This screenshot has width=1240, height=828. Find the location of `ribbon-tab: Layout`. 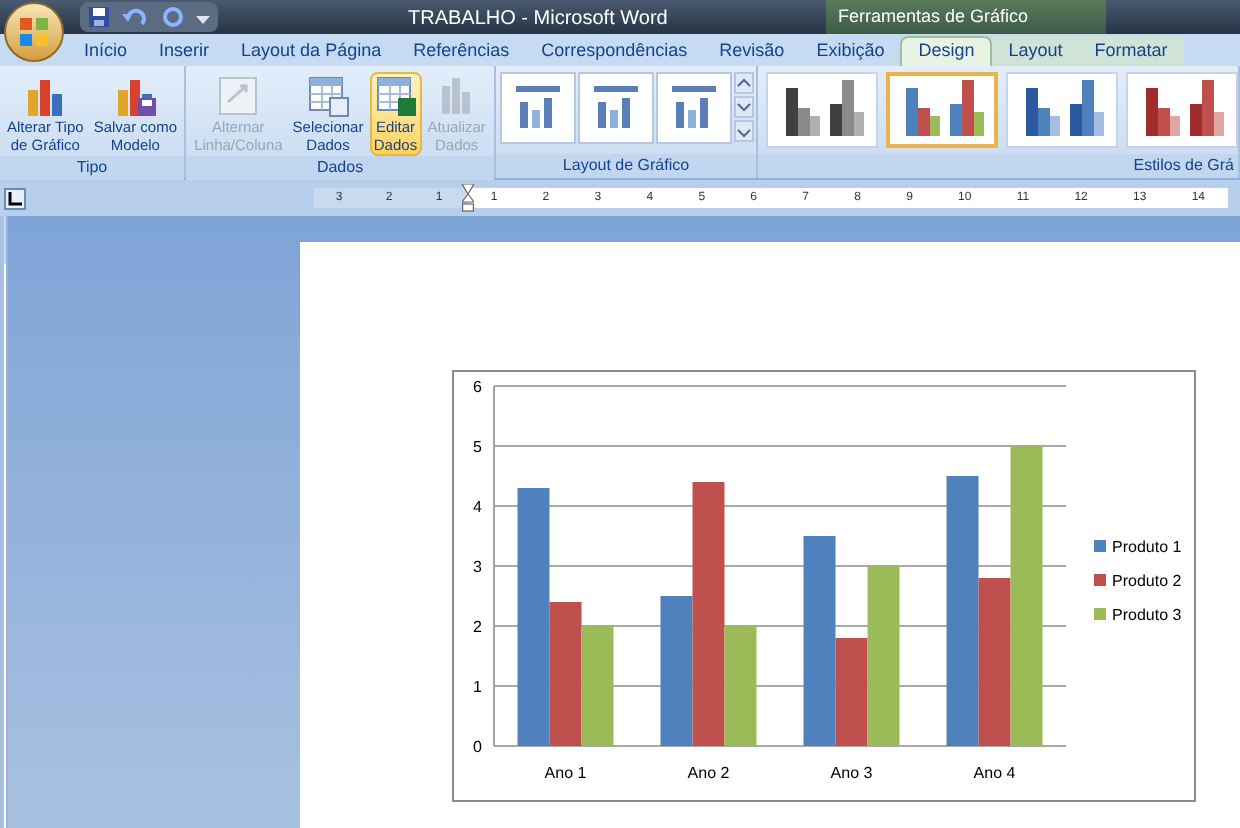

ribbon-tab: Layout is located at coordinates (1035, 51).